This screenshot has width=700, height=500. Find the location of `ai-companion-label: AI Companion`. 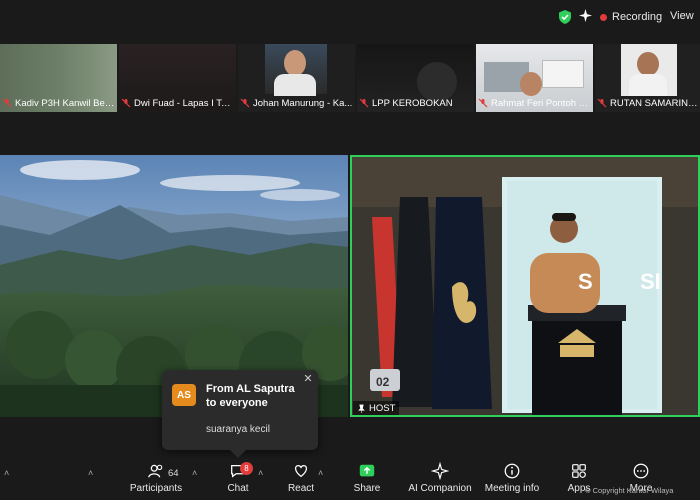

ai-companion-label: AI Companion is located at coordinates (440, 488).